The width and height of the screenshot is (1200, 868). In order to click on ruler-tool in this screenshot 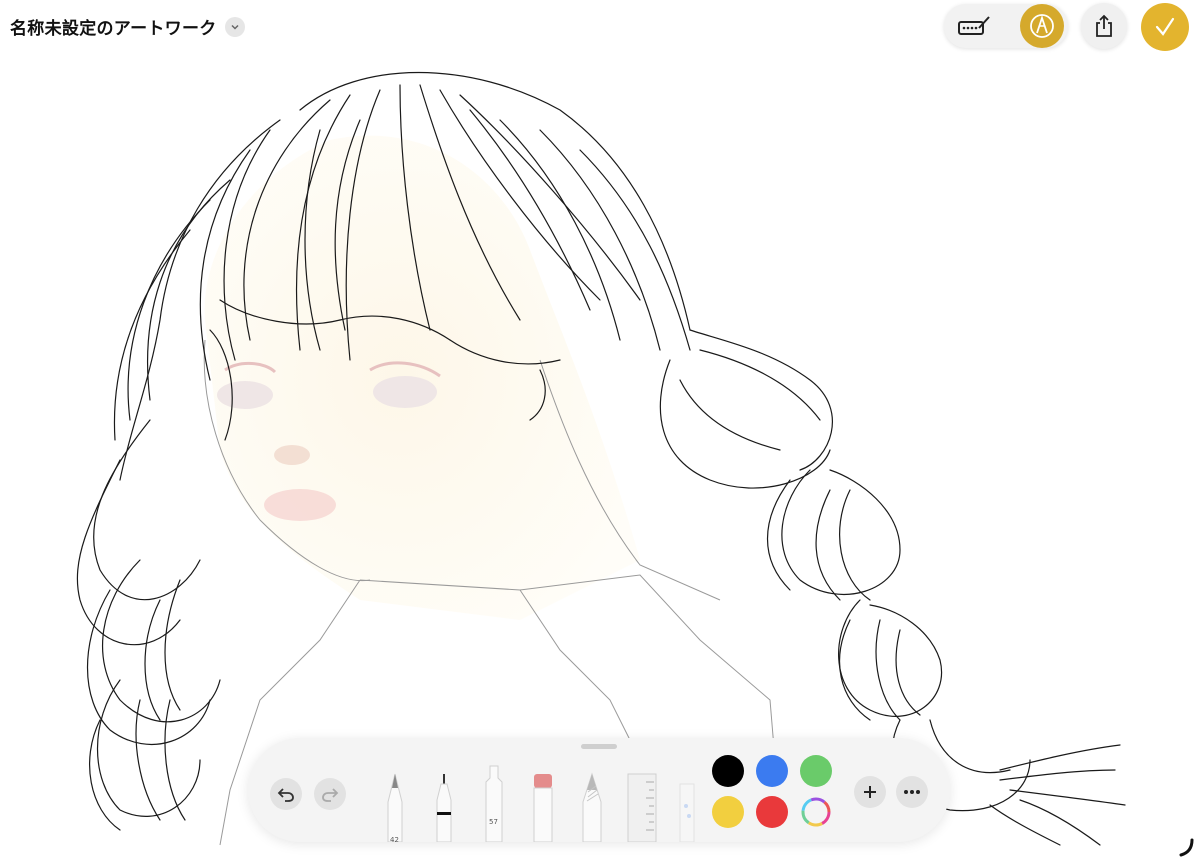, I will do `click(642, 807)`.